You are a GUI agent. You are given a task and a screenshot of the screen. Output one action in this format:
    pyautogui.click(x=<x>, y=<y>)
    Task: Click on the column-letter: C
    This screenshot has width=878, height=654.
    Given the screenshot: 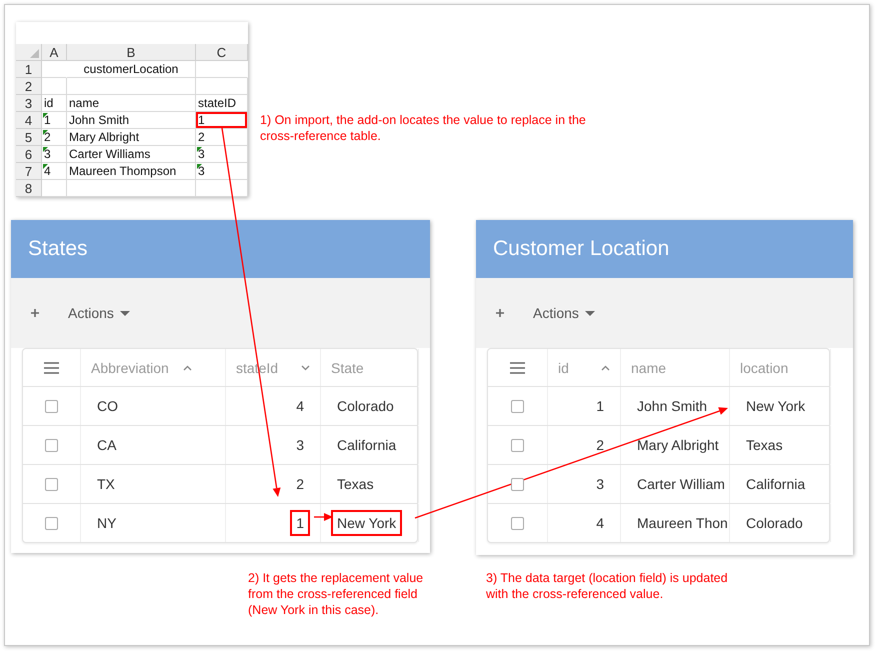 What is the action you would take?
    pyautogui.click(x=222, y=52)
    